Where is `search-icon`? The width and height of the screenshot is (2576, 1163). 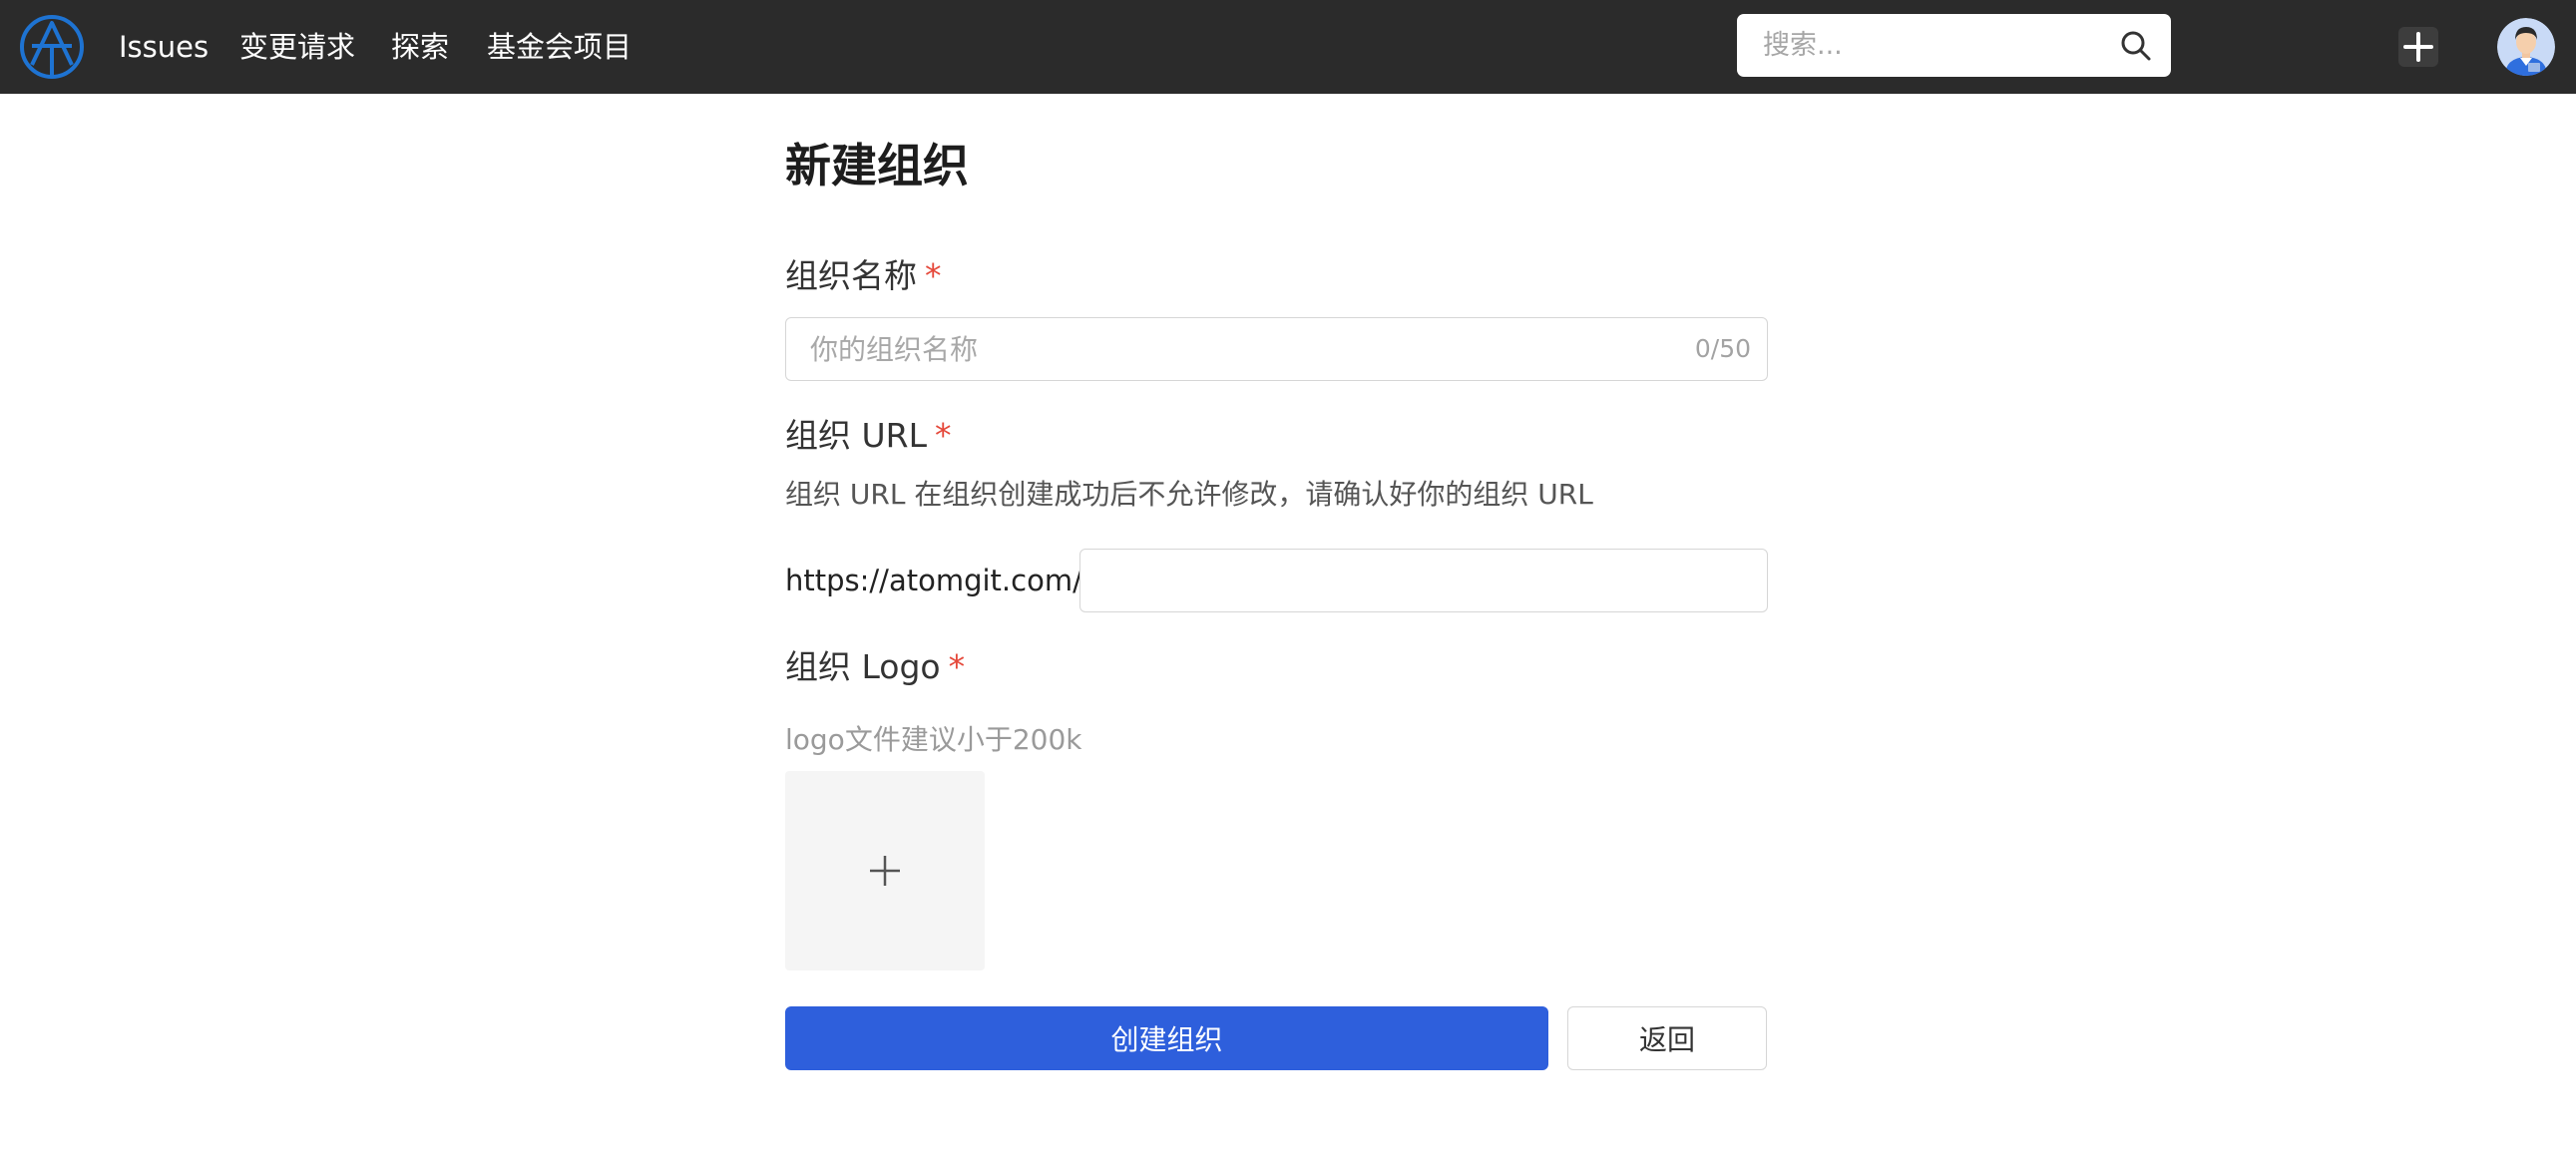
search-icon is located at coordinates (2136, 46).